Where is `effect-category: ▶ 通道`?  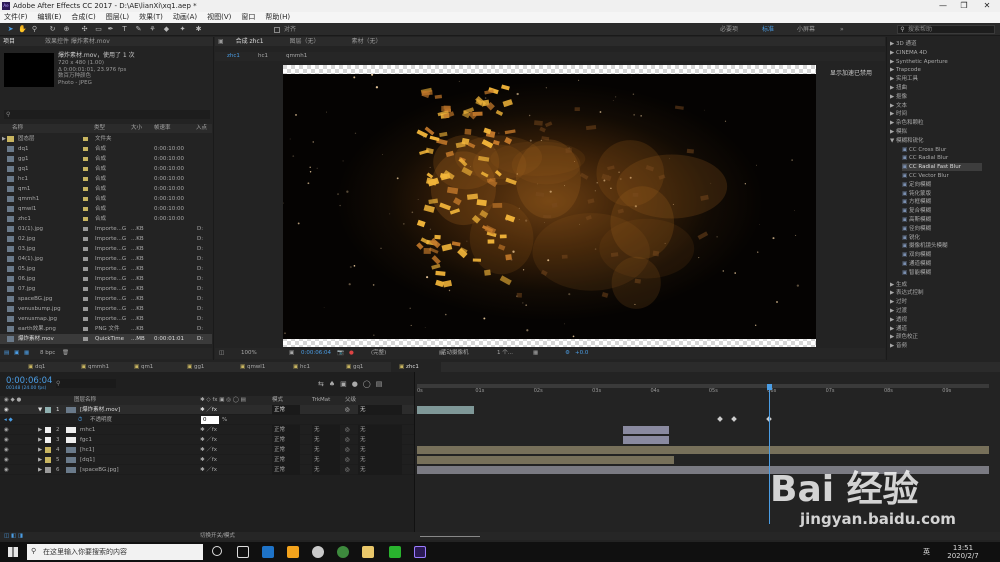 effect-category: ▶ 通道 is located at coordinates (898, 329).